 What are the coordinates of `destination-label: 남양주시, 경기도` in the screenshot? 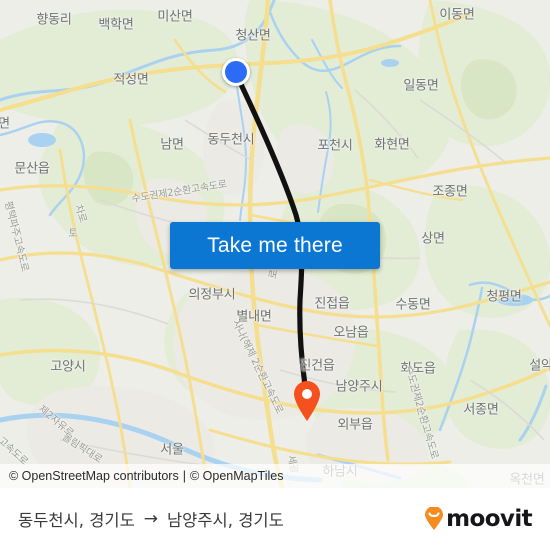 It's located at (225, 520).